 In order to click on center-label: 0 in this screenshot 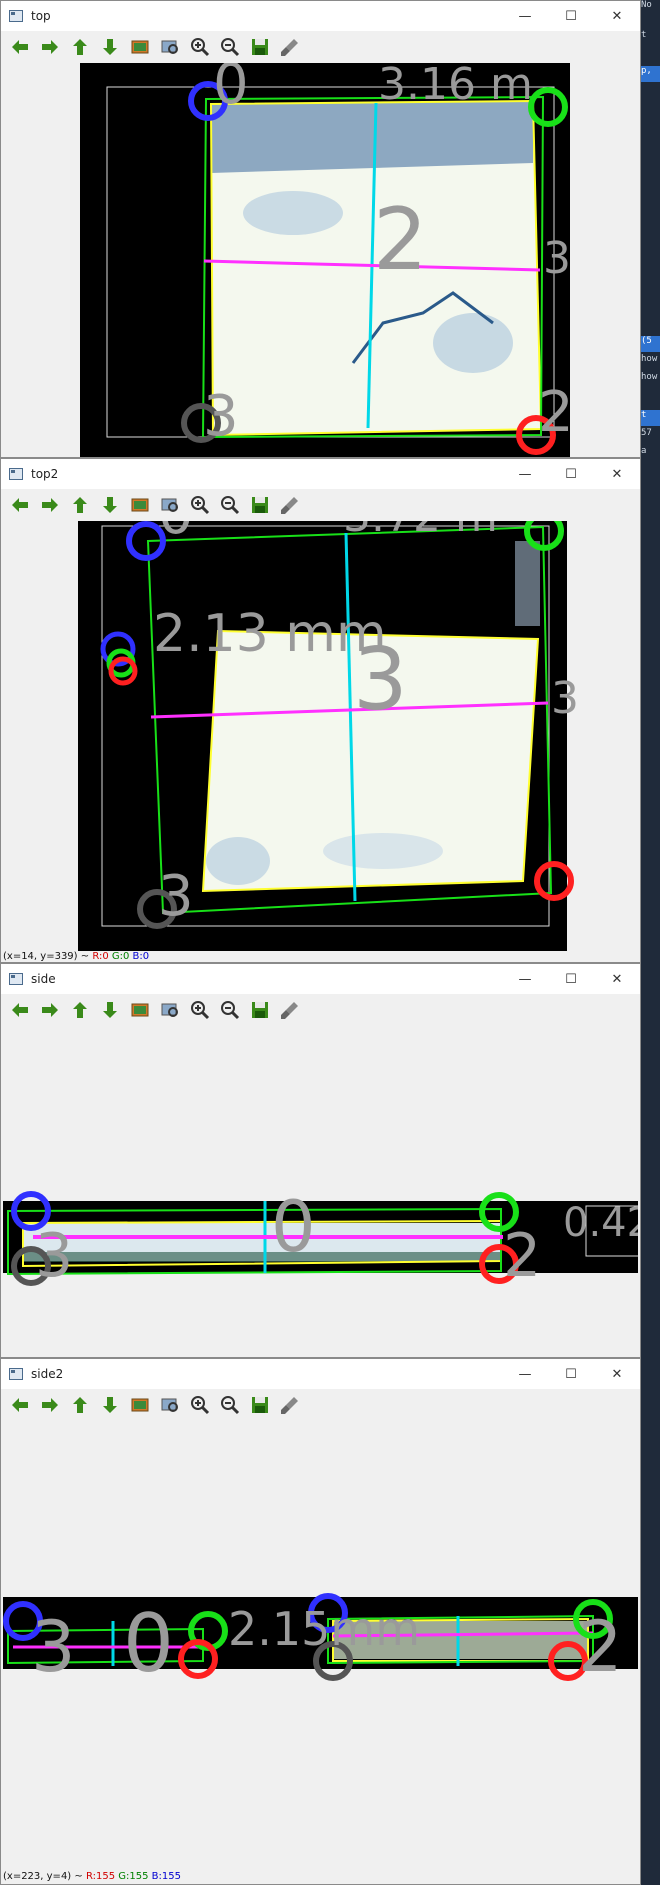, I will do `click(293, 1227)`.